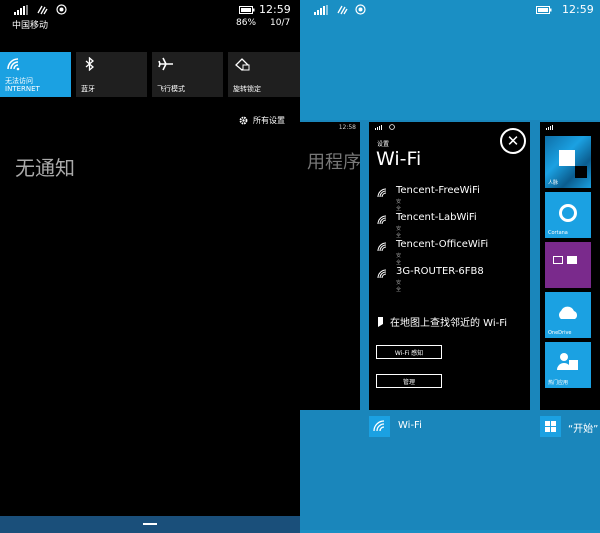 This screenshot has height=533, width=600. Describe the element at coordinates (583, 429) in the screenshot. I see `start-app-label: “开始”` at that location.